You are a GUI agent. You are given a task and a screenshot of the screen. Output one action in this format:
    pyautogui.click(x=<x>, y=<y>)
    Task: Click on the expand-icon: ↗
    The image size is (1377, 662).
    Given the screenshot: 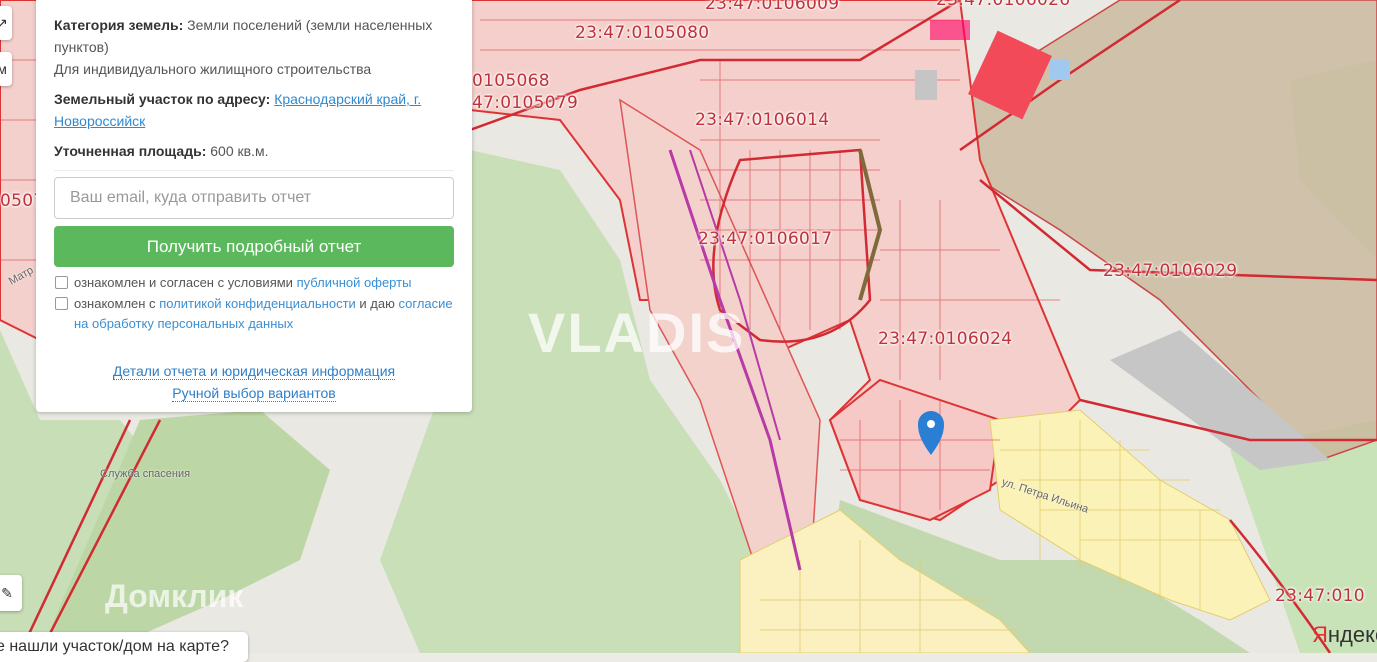 What is the action you would take?
    pyautogui.click(x=4, y=22)
    